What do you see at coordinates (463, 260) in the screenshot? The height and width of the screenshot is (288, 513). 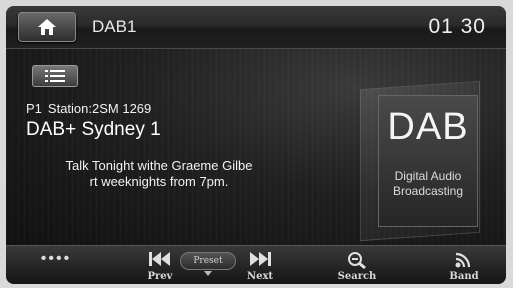 I see `signal-icon` at bounding box center [463, 260].